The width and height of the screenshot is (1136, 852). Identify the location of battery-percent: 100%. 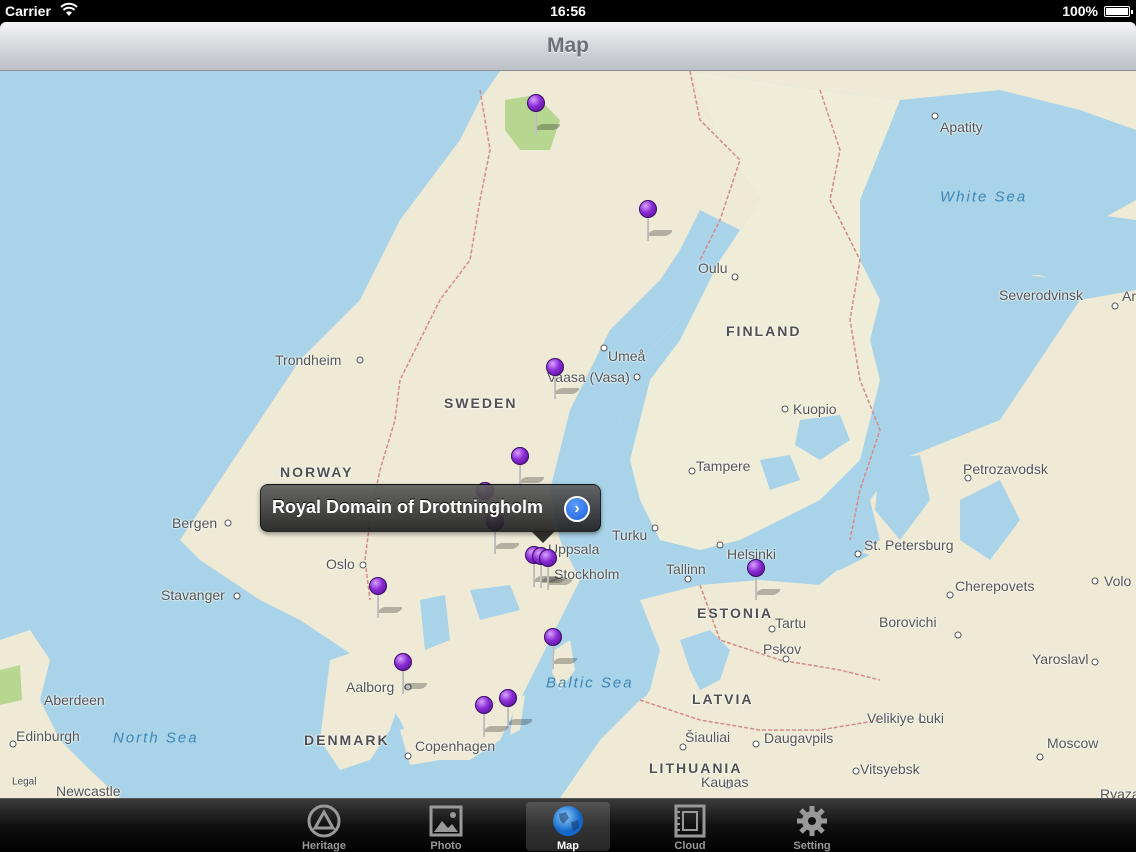
(1080, 11).